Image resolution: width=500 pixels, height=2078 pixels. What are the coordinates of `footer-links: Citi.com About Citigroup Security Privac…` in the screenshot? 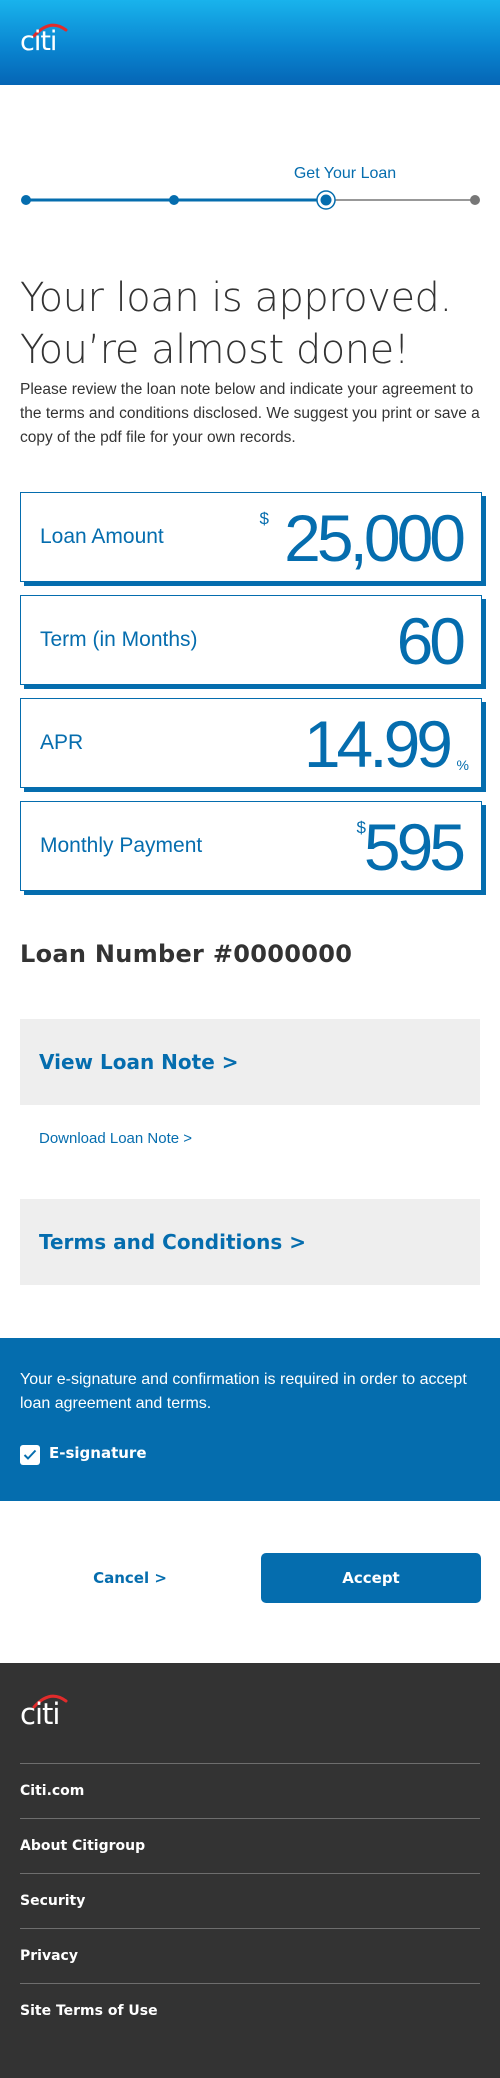 It's located at (250, 1900).